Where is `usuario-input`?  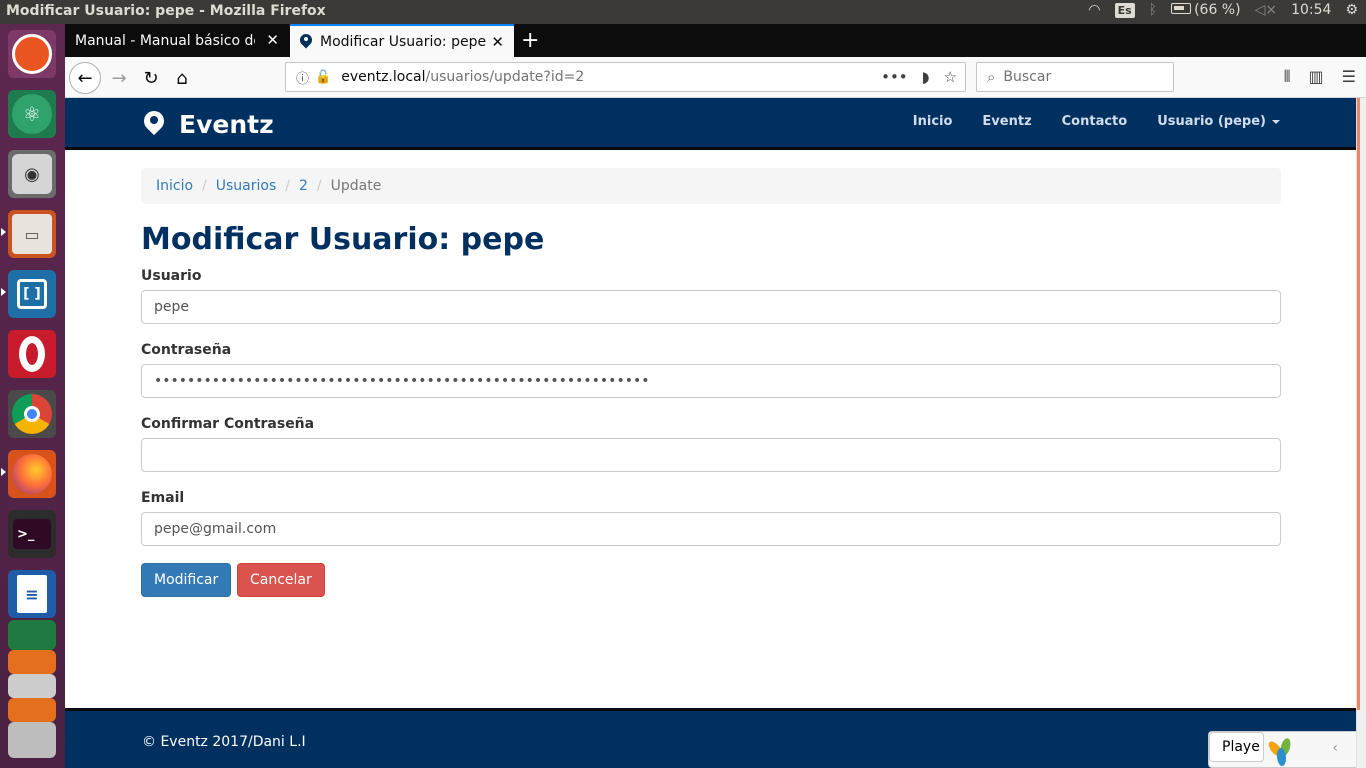
usuario-input is located at coordinates (711, 307).